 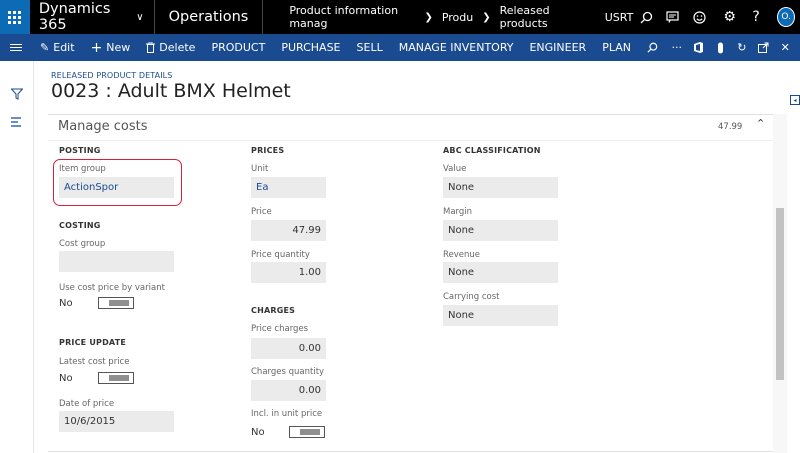 What do you see at coordinates (760, 123) in the screenshot?
I see `chevron-up-icon: ⌃` at bounding box center [760, 123].